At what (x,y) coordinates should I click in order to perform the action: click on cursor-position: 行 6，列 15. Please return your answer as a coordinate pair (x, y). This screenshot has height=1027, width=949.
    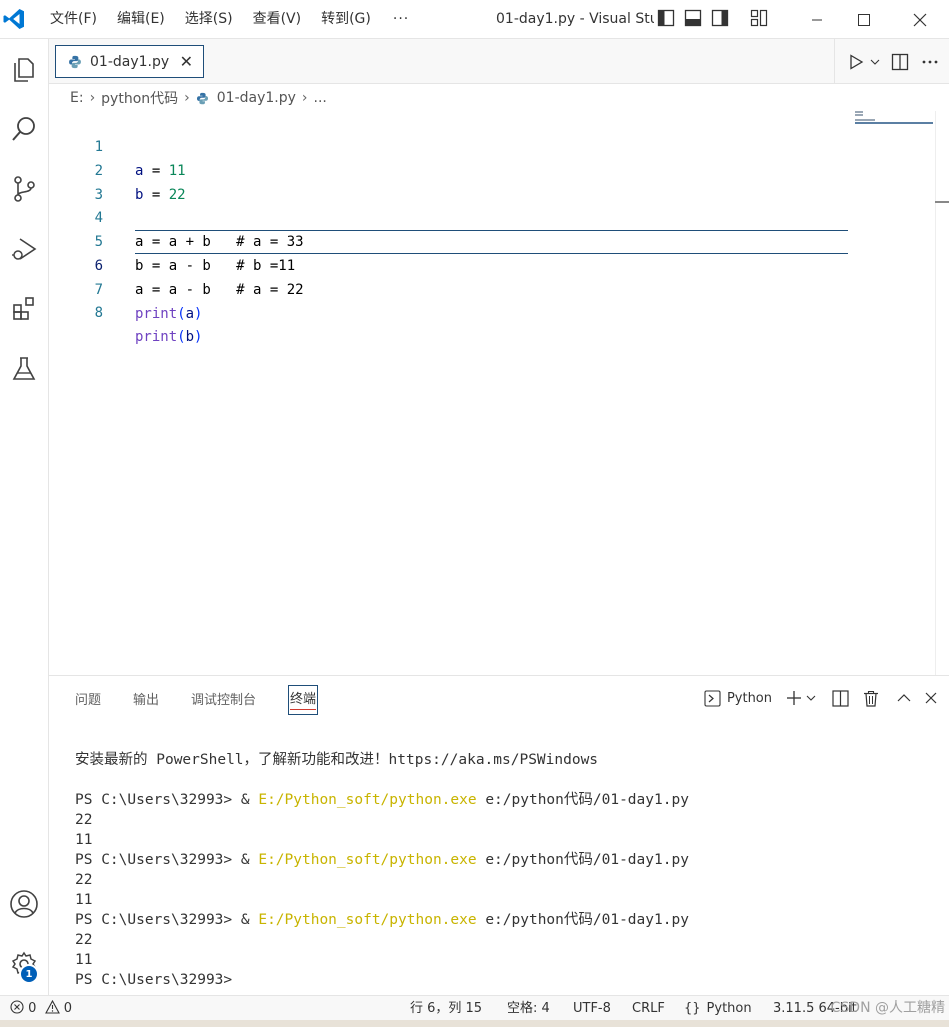
    Looking at the image, I should click on (446, 1008).